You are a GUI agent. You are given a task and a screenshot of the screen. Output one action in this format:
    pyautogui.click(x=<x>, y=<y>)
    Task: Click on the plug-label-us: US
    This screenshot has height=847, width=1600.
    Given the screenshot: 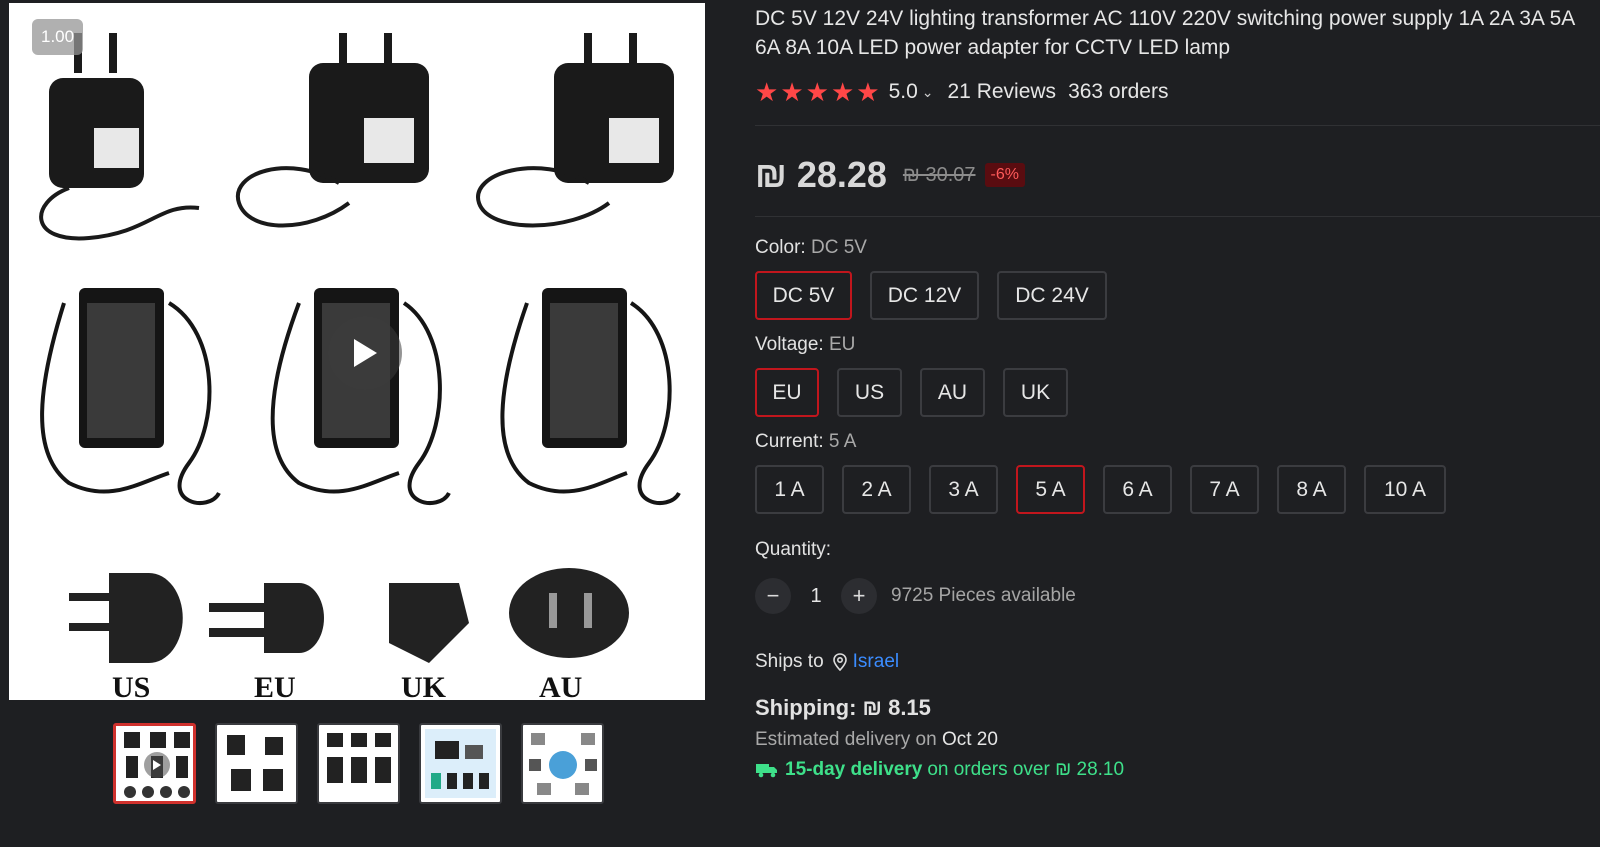 What is the action you would take?
    pyautogui.click(x=131, y=685)
    